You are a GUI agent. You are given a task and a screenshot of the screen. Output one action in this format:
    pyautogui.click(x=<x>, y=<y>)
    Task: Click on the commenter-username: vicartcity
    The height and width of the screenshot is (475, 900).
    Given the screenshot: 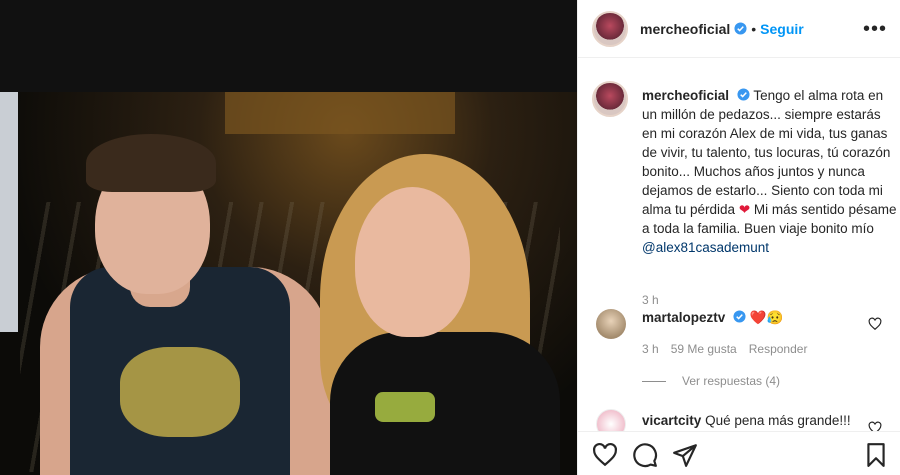 What is the action you would take?
    pyautogui.click(x=671, y=420)
    